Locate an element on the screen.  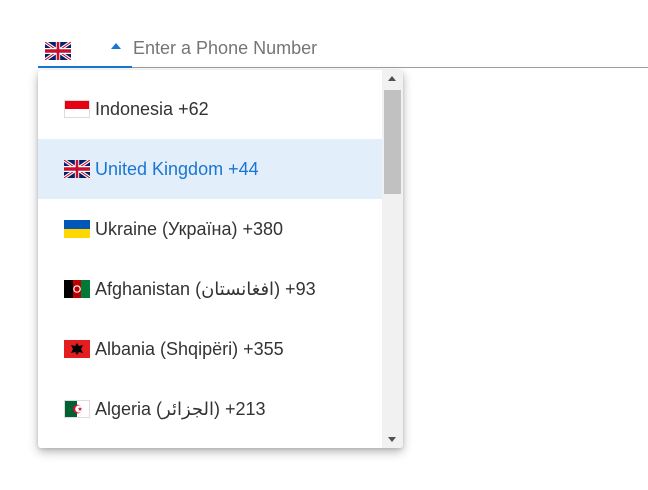
dropdown-scrollbar is located at coordinates (392, 259).